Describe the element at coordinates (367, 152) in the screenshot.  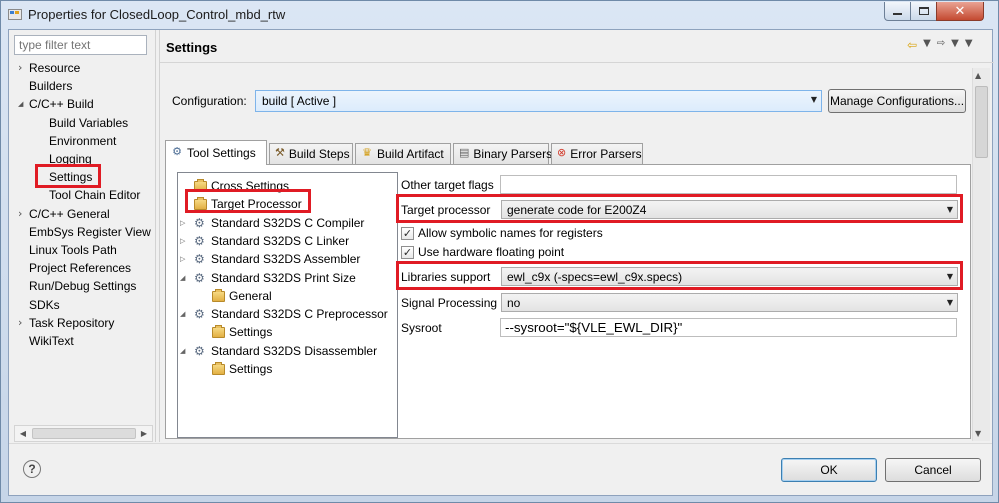
I see `build-artifact-icon: ♛` at that location.